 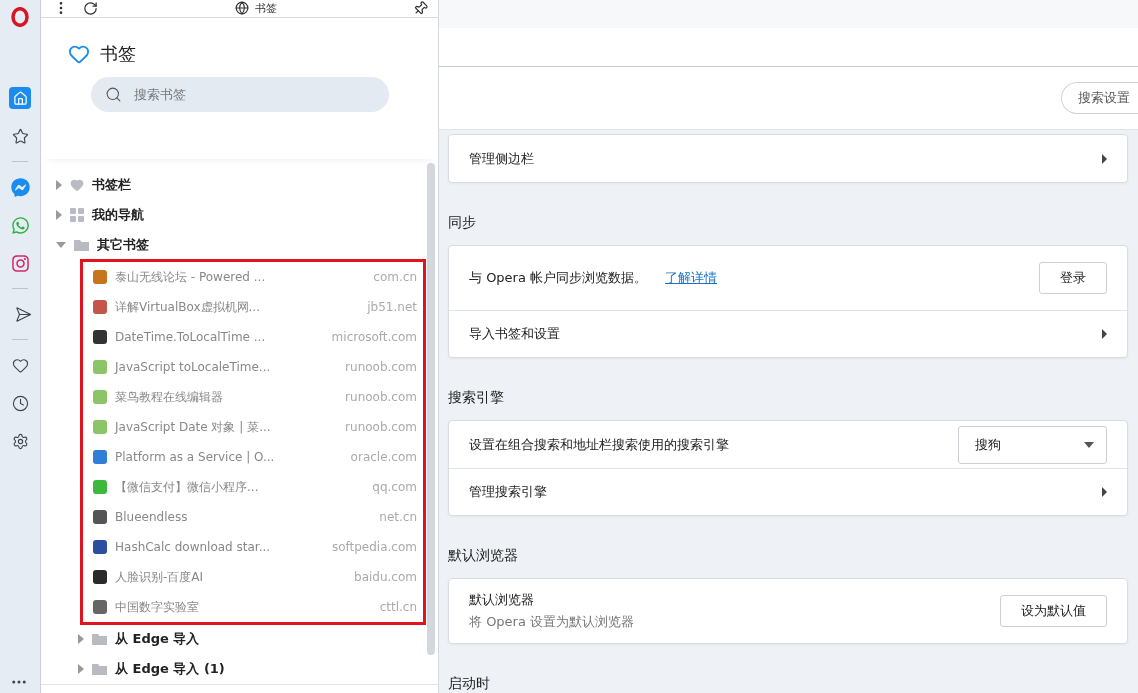 What do you see at coordinates (20, 225) in the screenshot?
I see `whatsapp-icon` at bounding box center [20, 225].